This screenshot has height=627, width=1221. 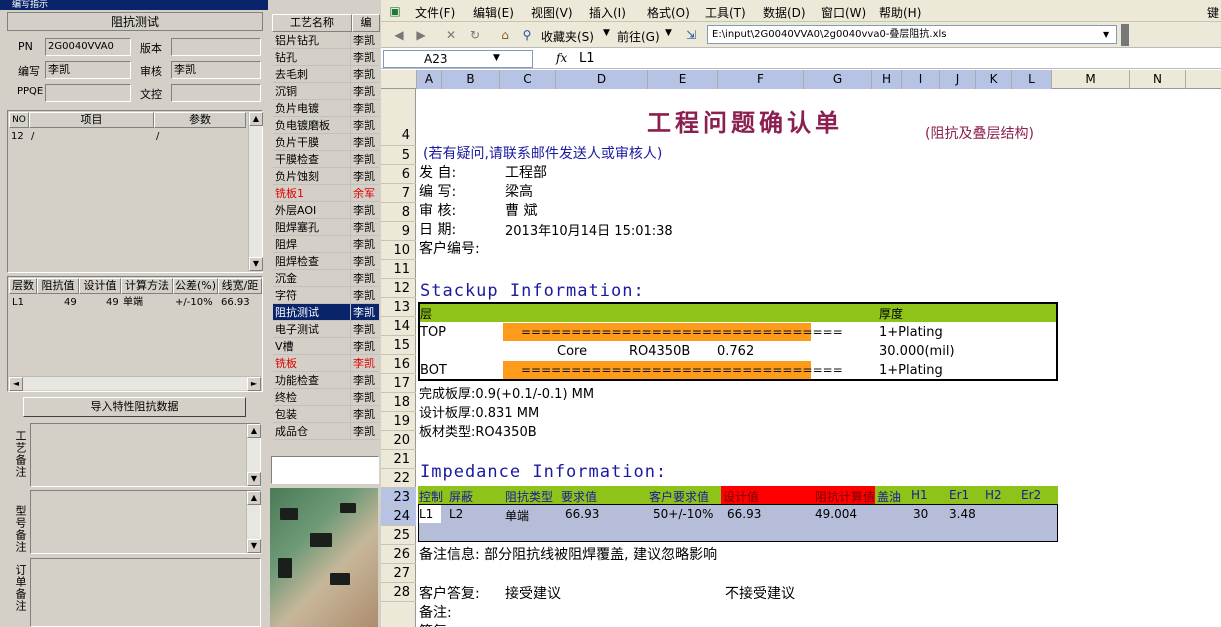 What do you see at coordinates (398, 250) in the screenshot?
I see `row-header-10: 10` at bounding box center [398, 250].